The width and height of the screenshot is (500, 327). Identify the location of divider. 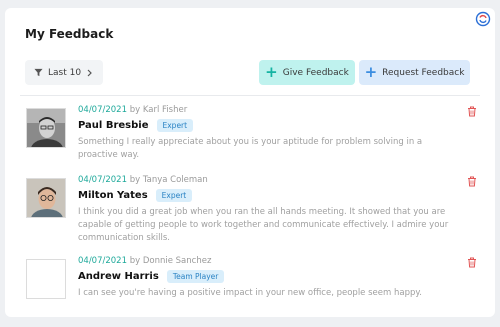
(250, 95).